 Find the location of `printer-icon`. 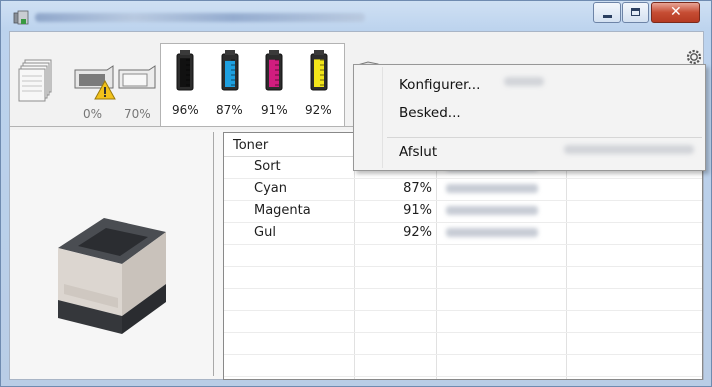

printer-icon is located at coordinates (112, 276).